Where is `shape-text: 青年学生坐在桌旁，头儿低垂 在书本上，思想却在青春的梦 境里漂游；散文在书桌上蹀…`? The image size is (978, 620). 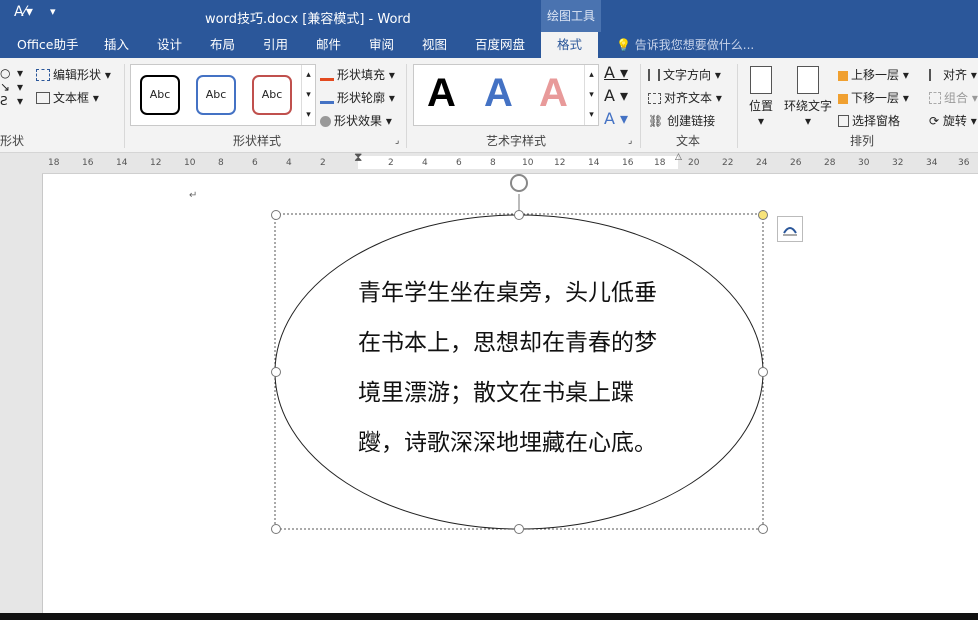 shape-text: 青年学生坐在桌旁，头儿低垂 在书本上，思想却在青春的梦 境里漂游；散文在书桌上蹀… is located at coordinates (523, 368).